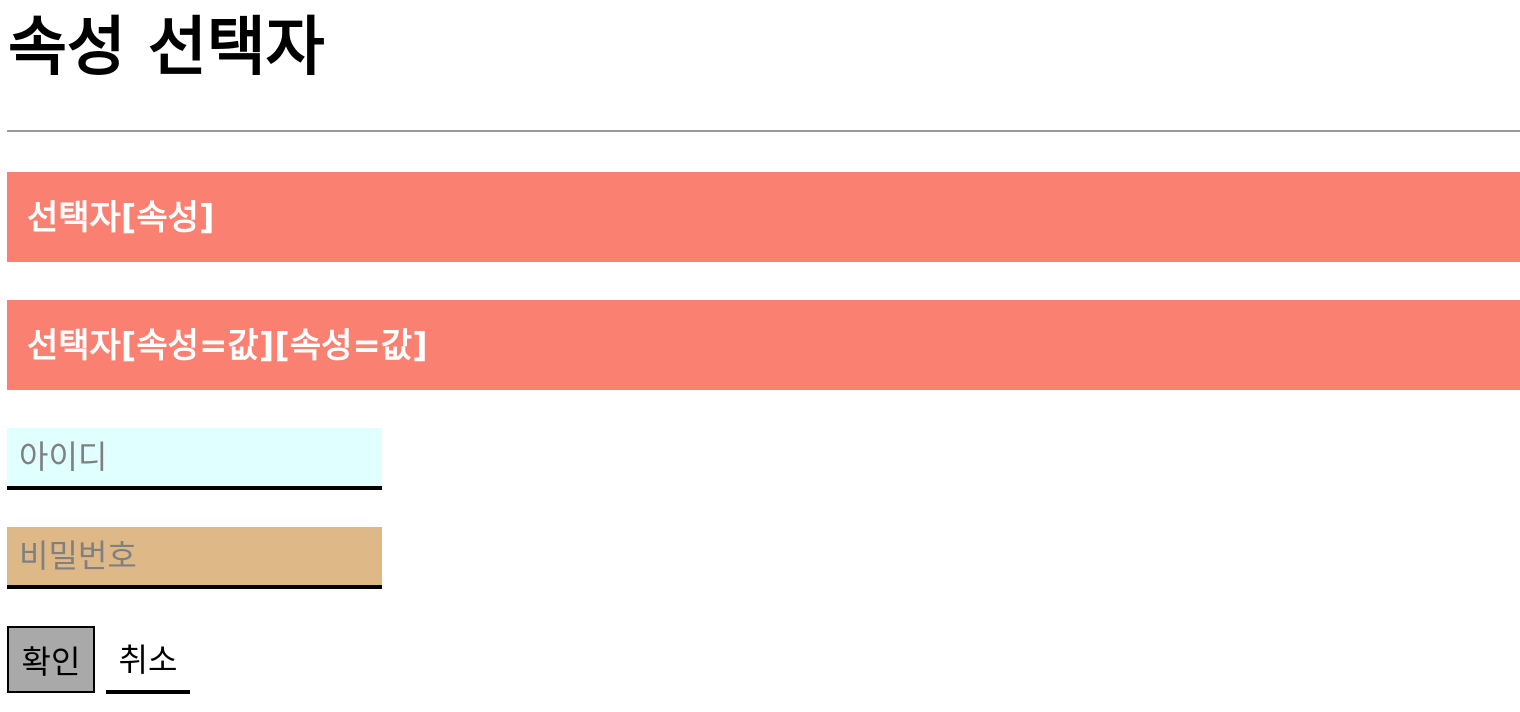 This screenshot has height=712, width=1520. Describe the element at coordinates (194, 459) in the screenshot. I see `id-input` at that location.